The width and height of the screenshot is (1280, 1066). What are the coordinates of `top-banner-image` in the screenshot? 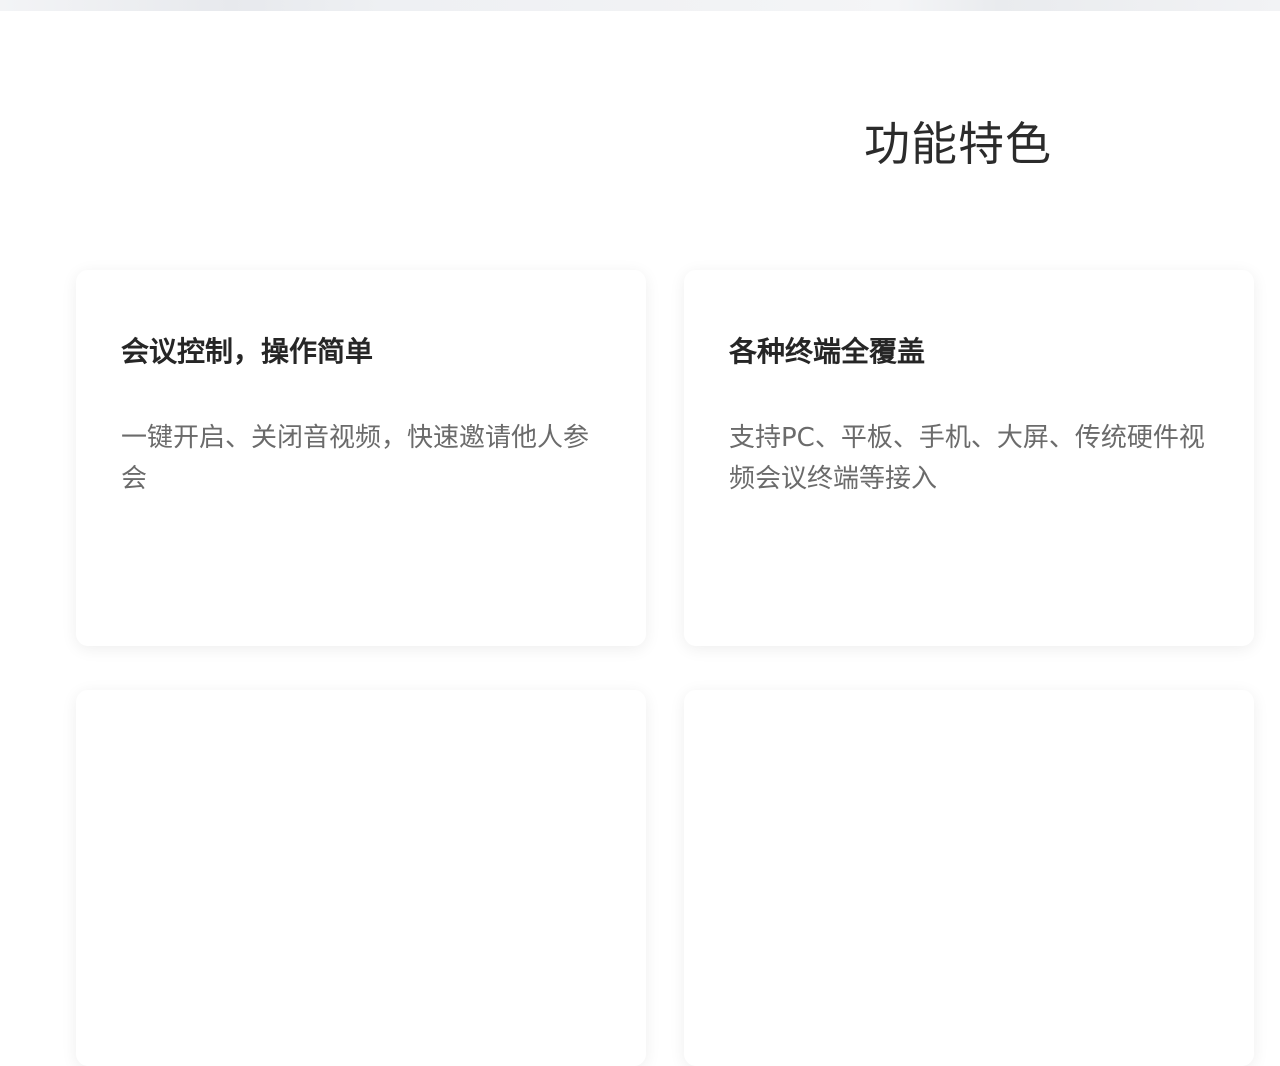 It's located at (640, 5).